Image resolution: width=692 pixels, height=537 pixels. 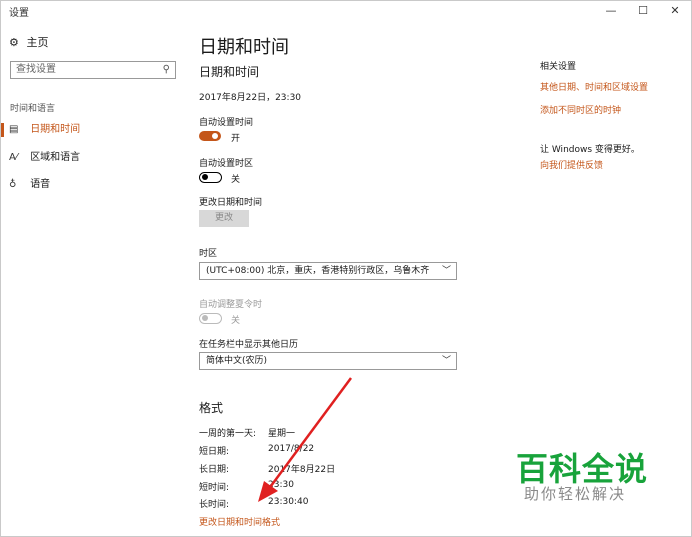 I want to click on arrow-shaft, so click(x=309, y=434).